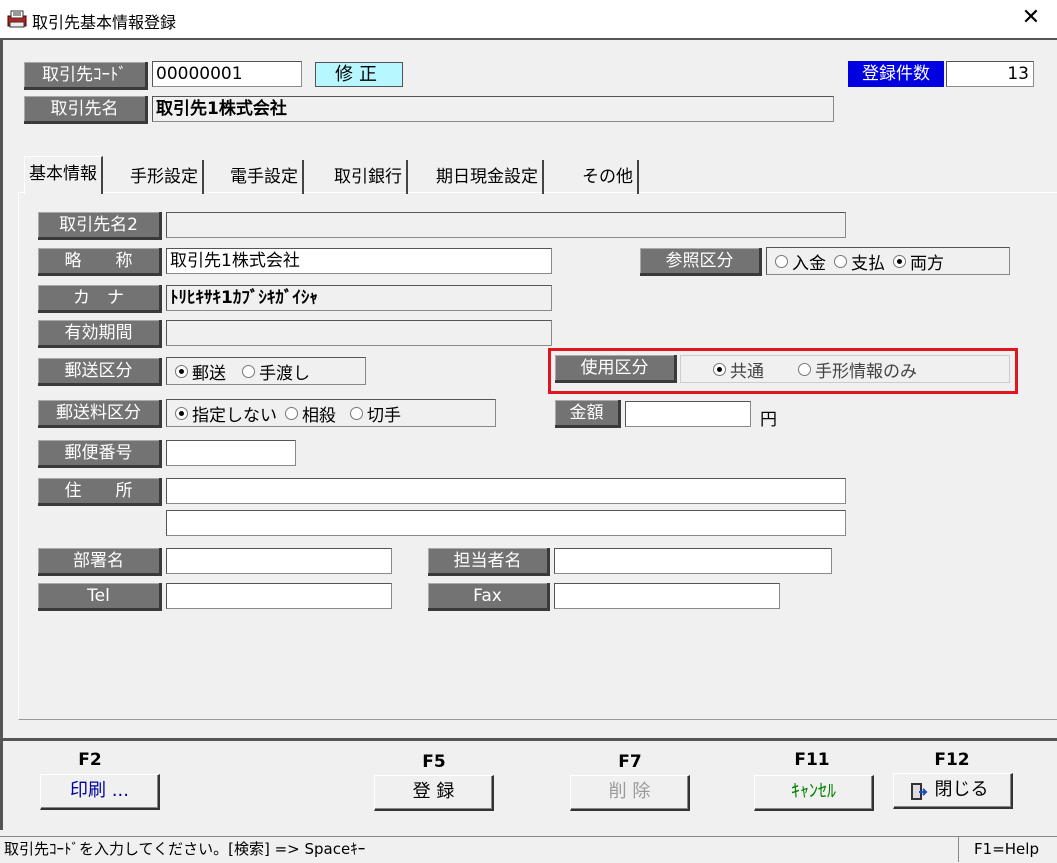 The height and width of the screenshot is (863, 1057). Describe the element at coordinates (63, 175) in the screenshot. I see `tab-basic: 基本情報` at that location.